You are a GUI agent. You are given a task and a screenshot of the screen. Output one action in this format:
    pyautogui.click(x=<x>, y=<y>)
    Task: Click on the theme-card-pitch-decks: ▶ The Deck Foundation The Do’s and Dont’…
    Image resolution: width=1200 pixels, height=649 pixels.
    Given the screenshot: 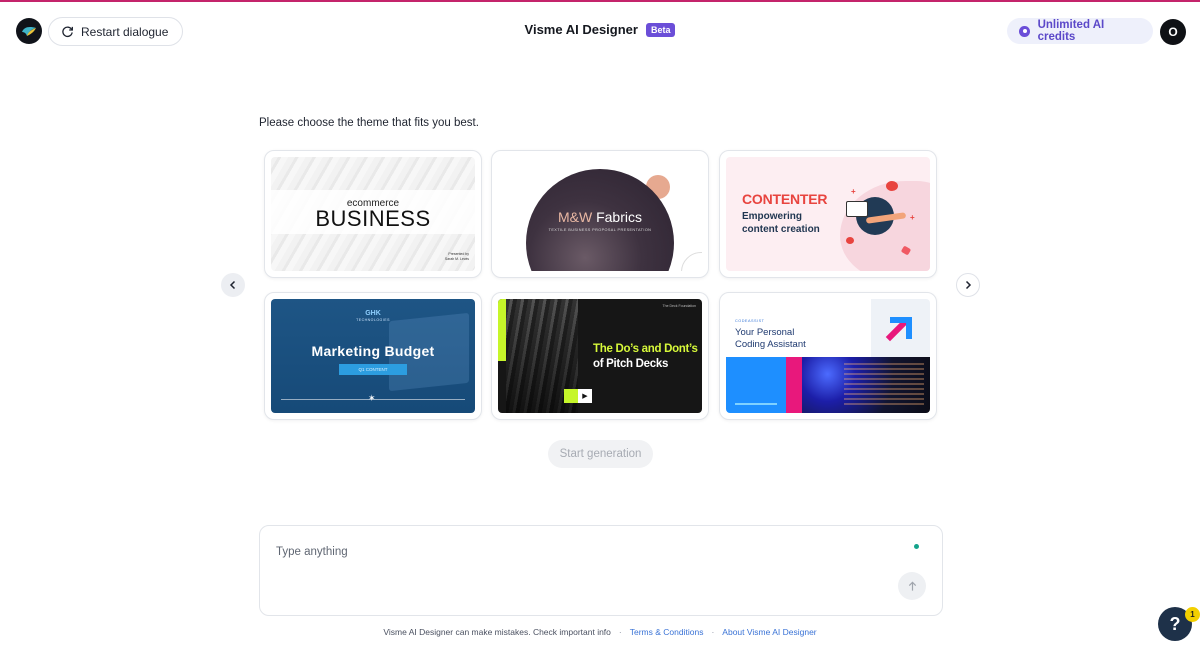 What is the action you would take?
    pyautogui.click(x=600, y=356)
    